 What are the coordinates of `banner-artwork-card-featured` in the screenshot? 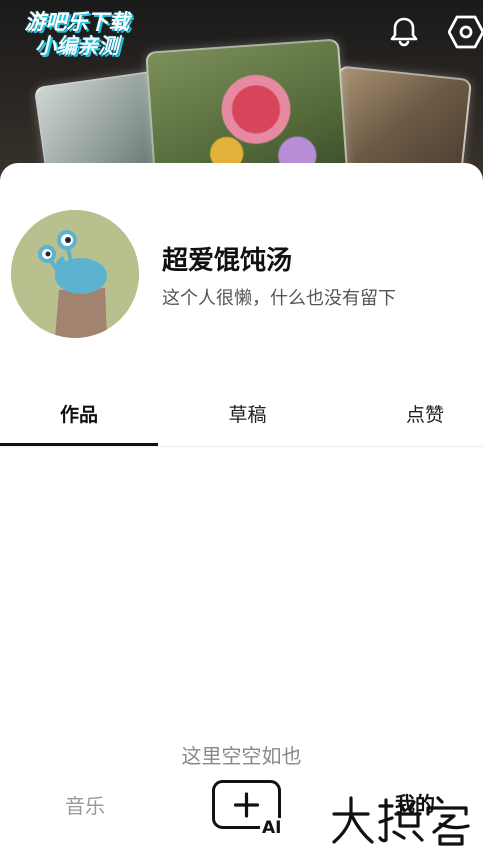 It's located at (247, 109).